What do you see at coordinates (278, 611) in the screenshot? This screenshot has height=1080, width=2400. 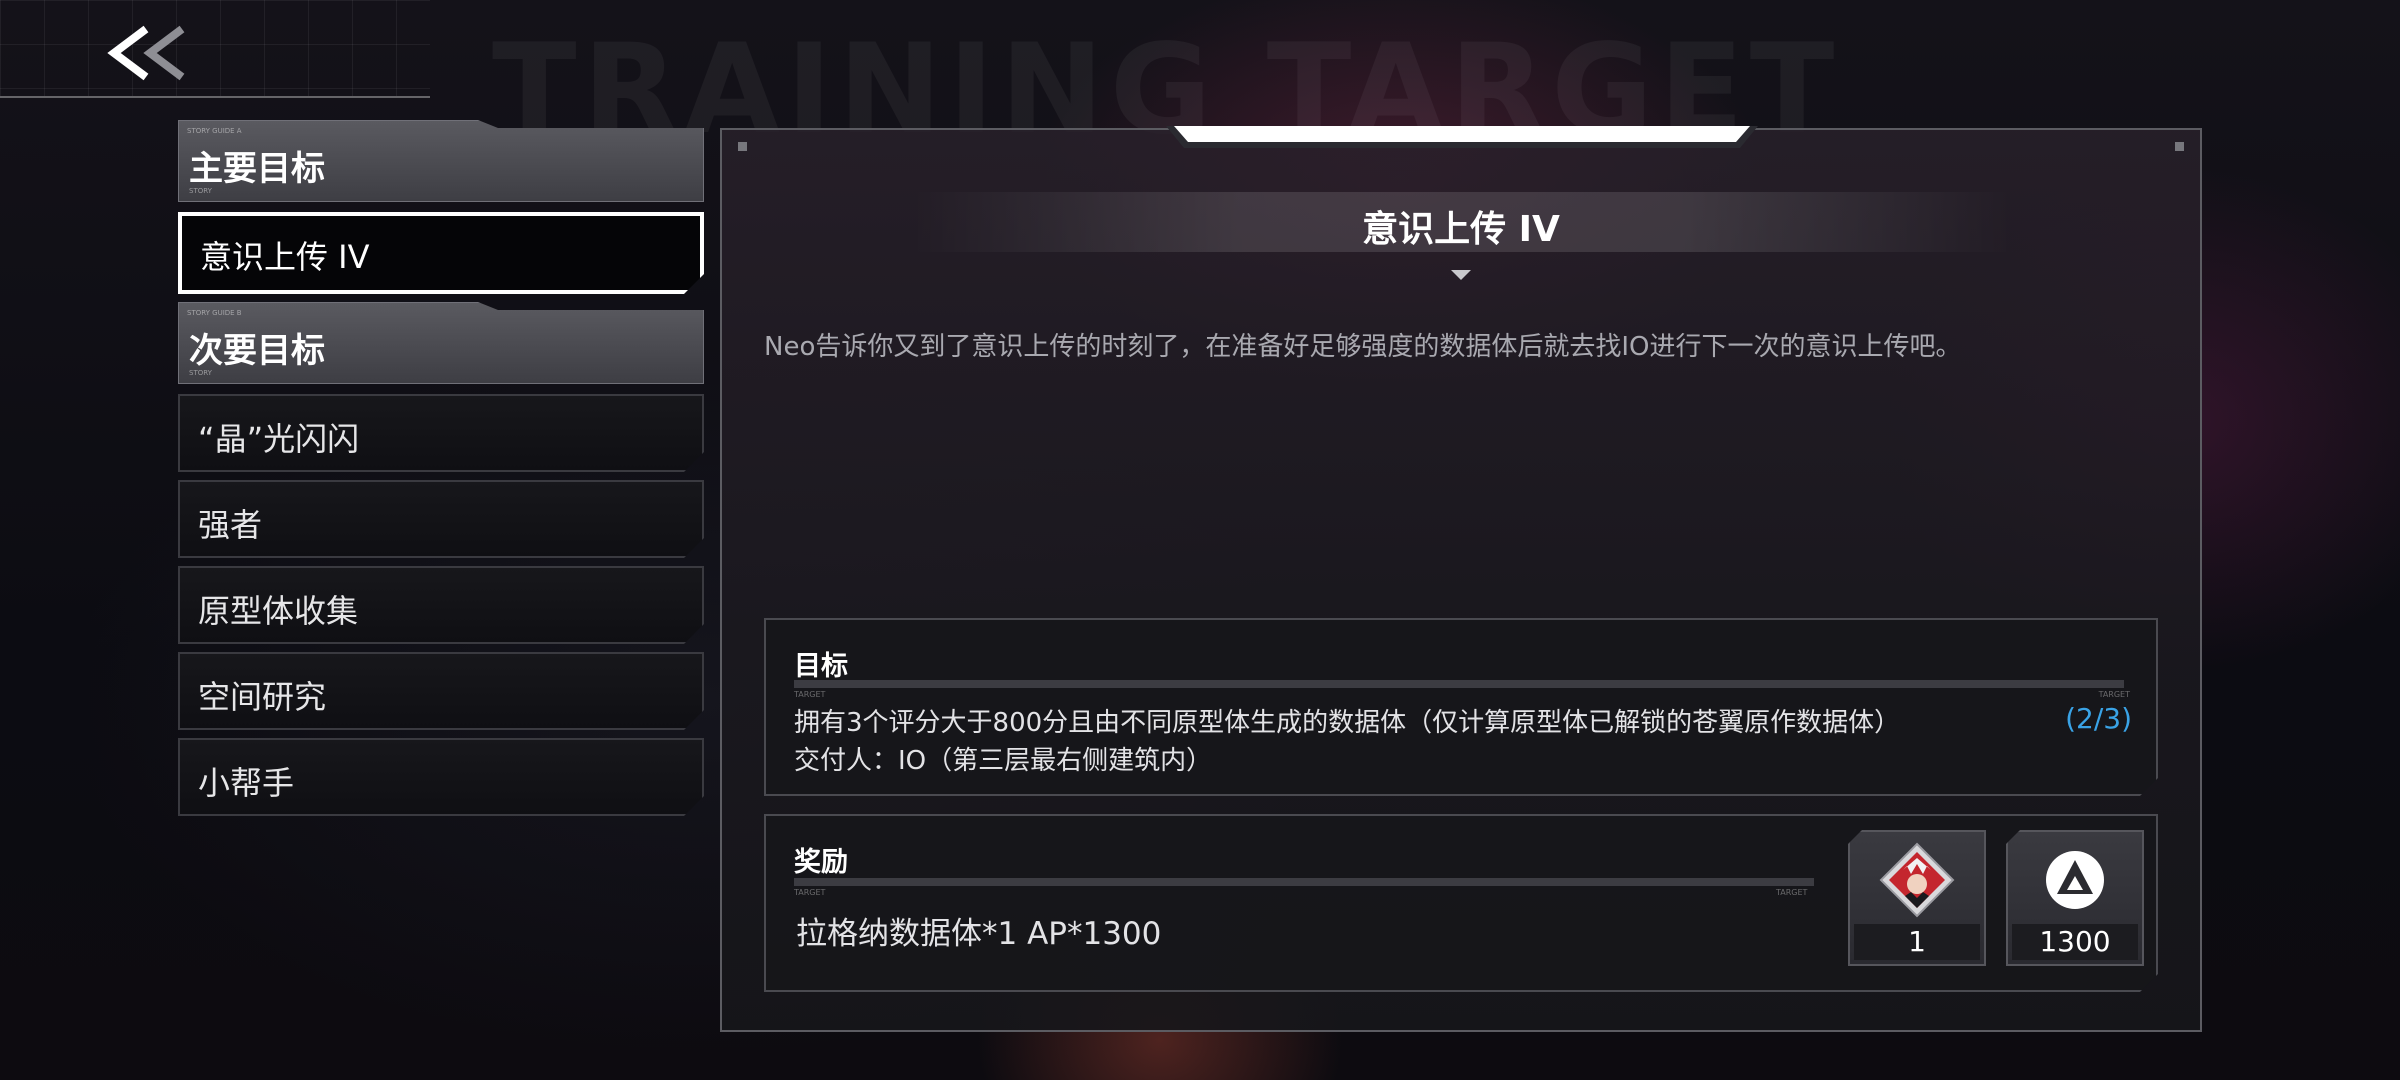 I see `menu-item-label: 原型体收集` at bounding box center [278, 611].